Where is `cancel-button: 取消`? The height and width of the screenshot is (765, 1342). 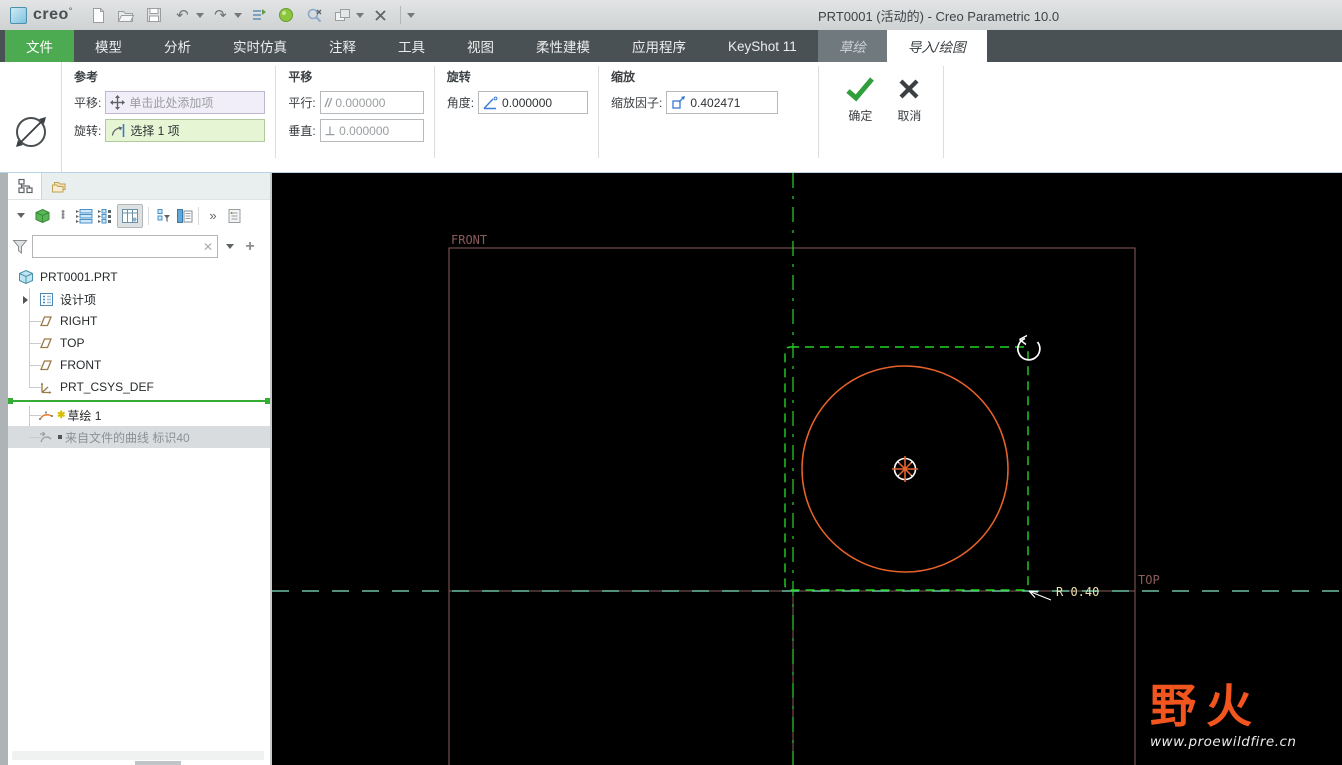 cancel-button: 取消 is located at coordinates (909, 124).